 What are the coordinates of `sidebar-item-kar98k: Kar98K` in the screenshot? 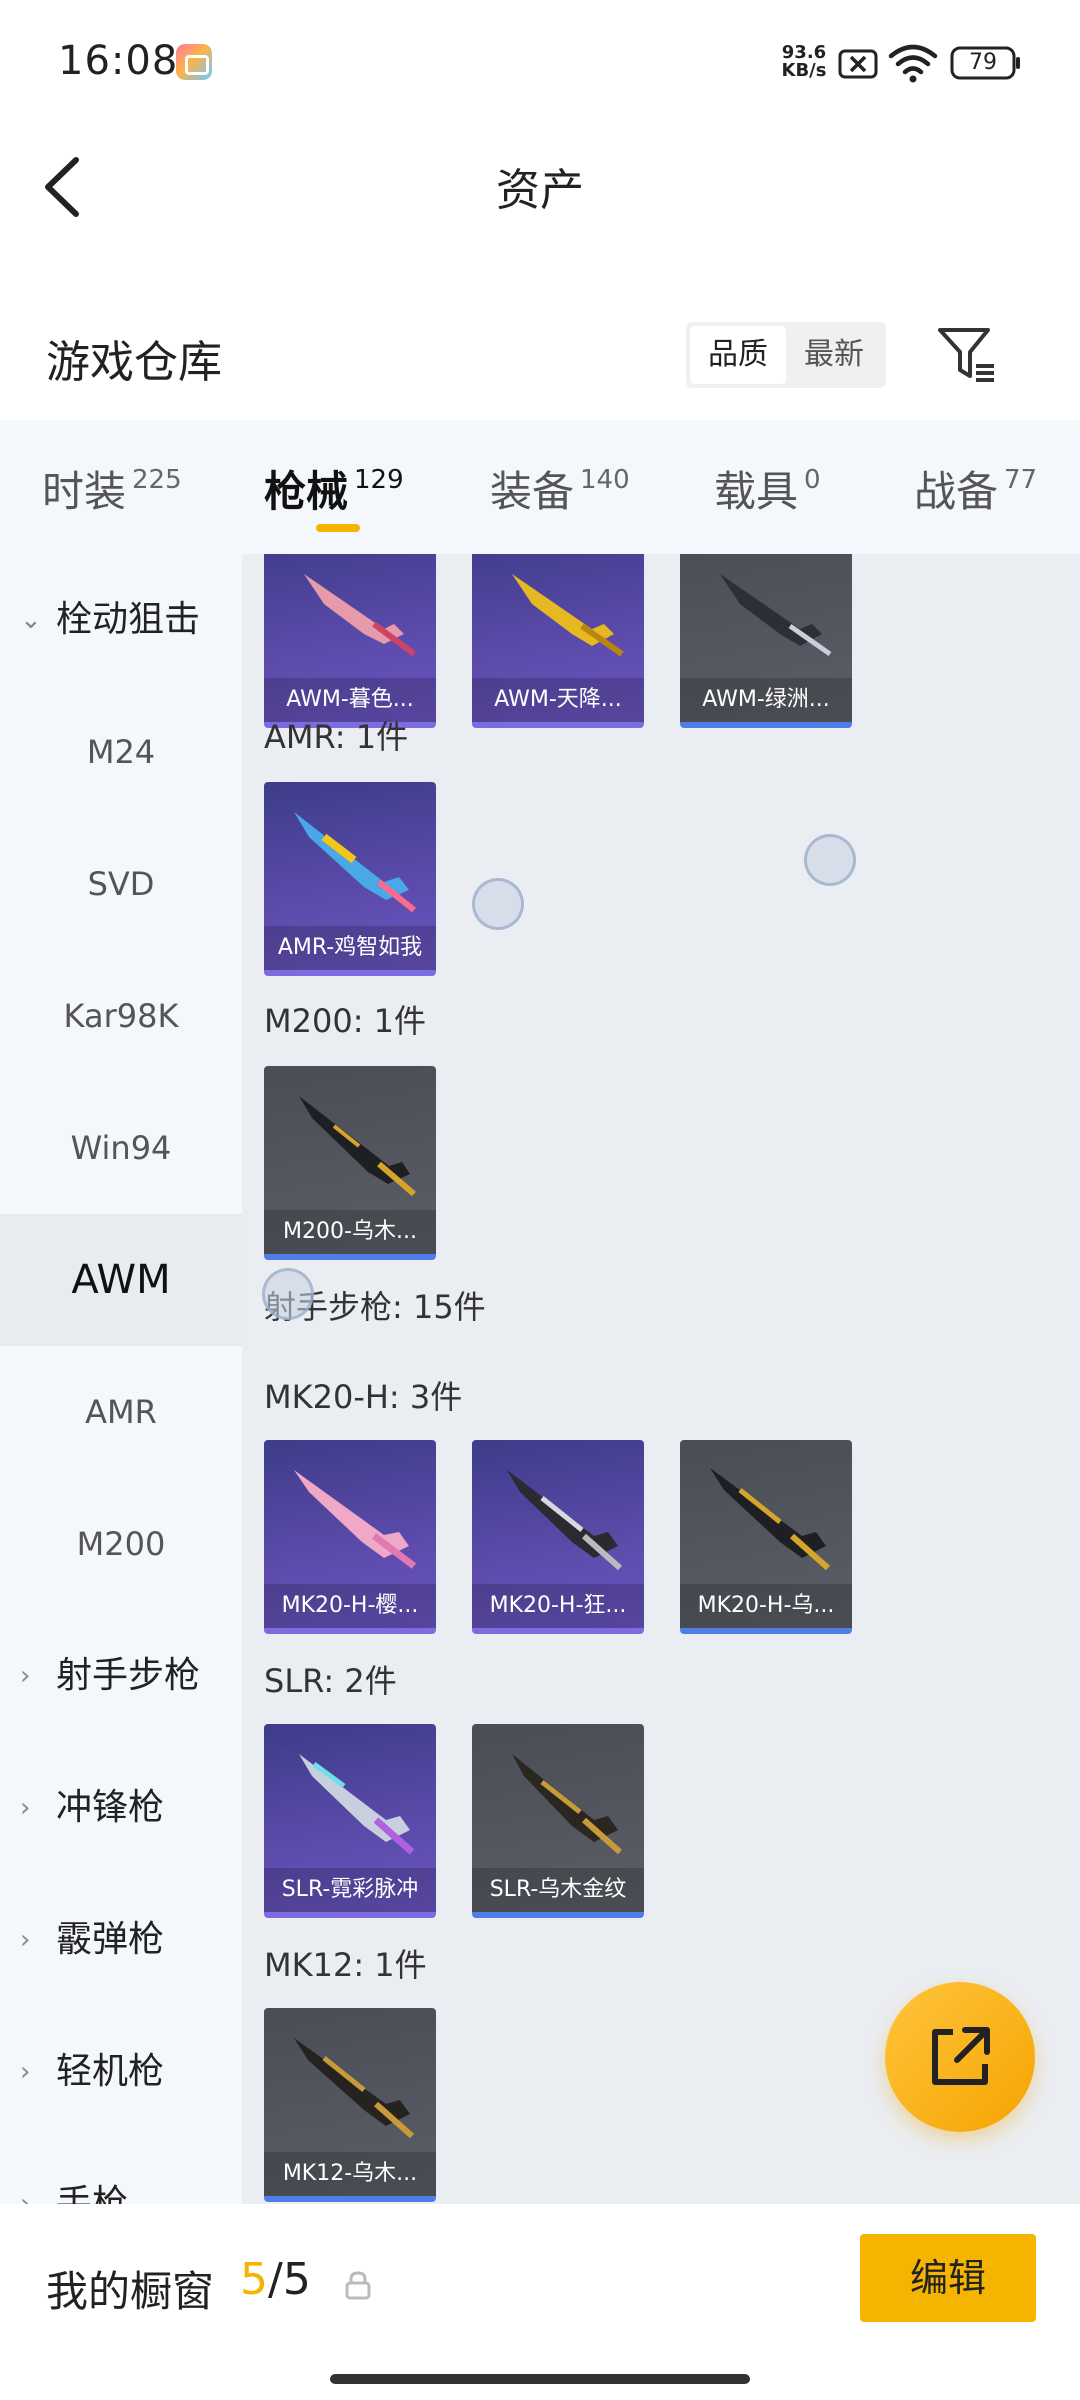 It's located at (121, 1016).